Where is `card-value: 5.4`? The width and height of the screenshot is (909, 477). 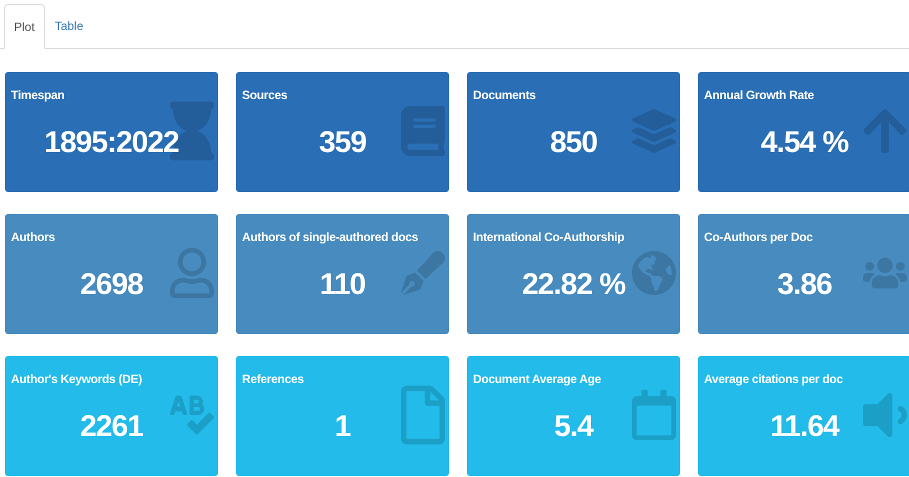 card-value: 5.4 is located at coordinates (573, 427).